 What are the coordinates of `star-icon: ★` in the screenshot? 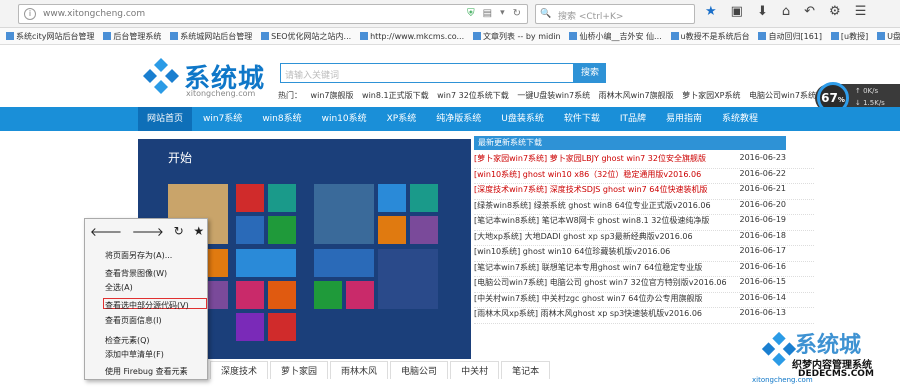 It's located at (711, 11).